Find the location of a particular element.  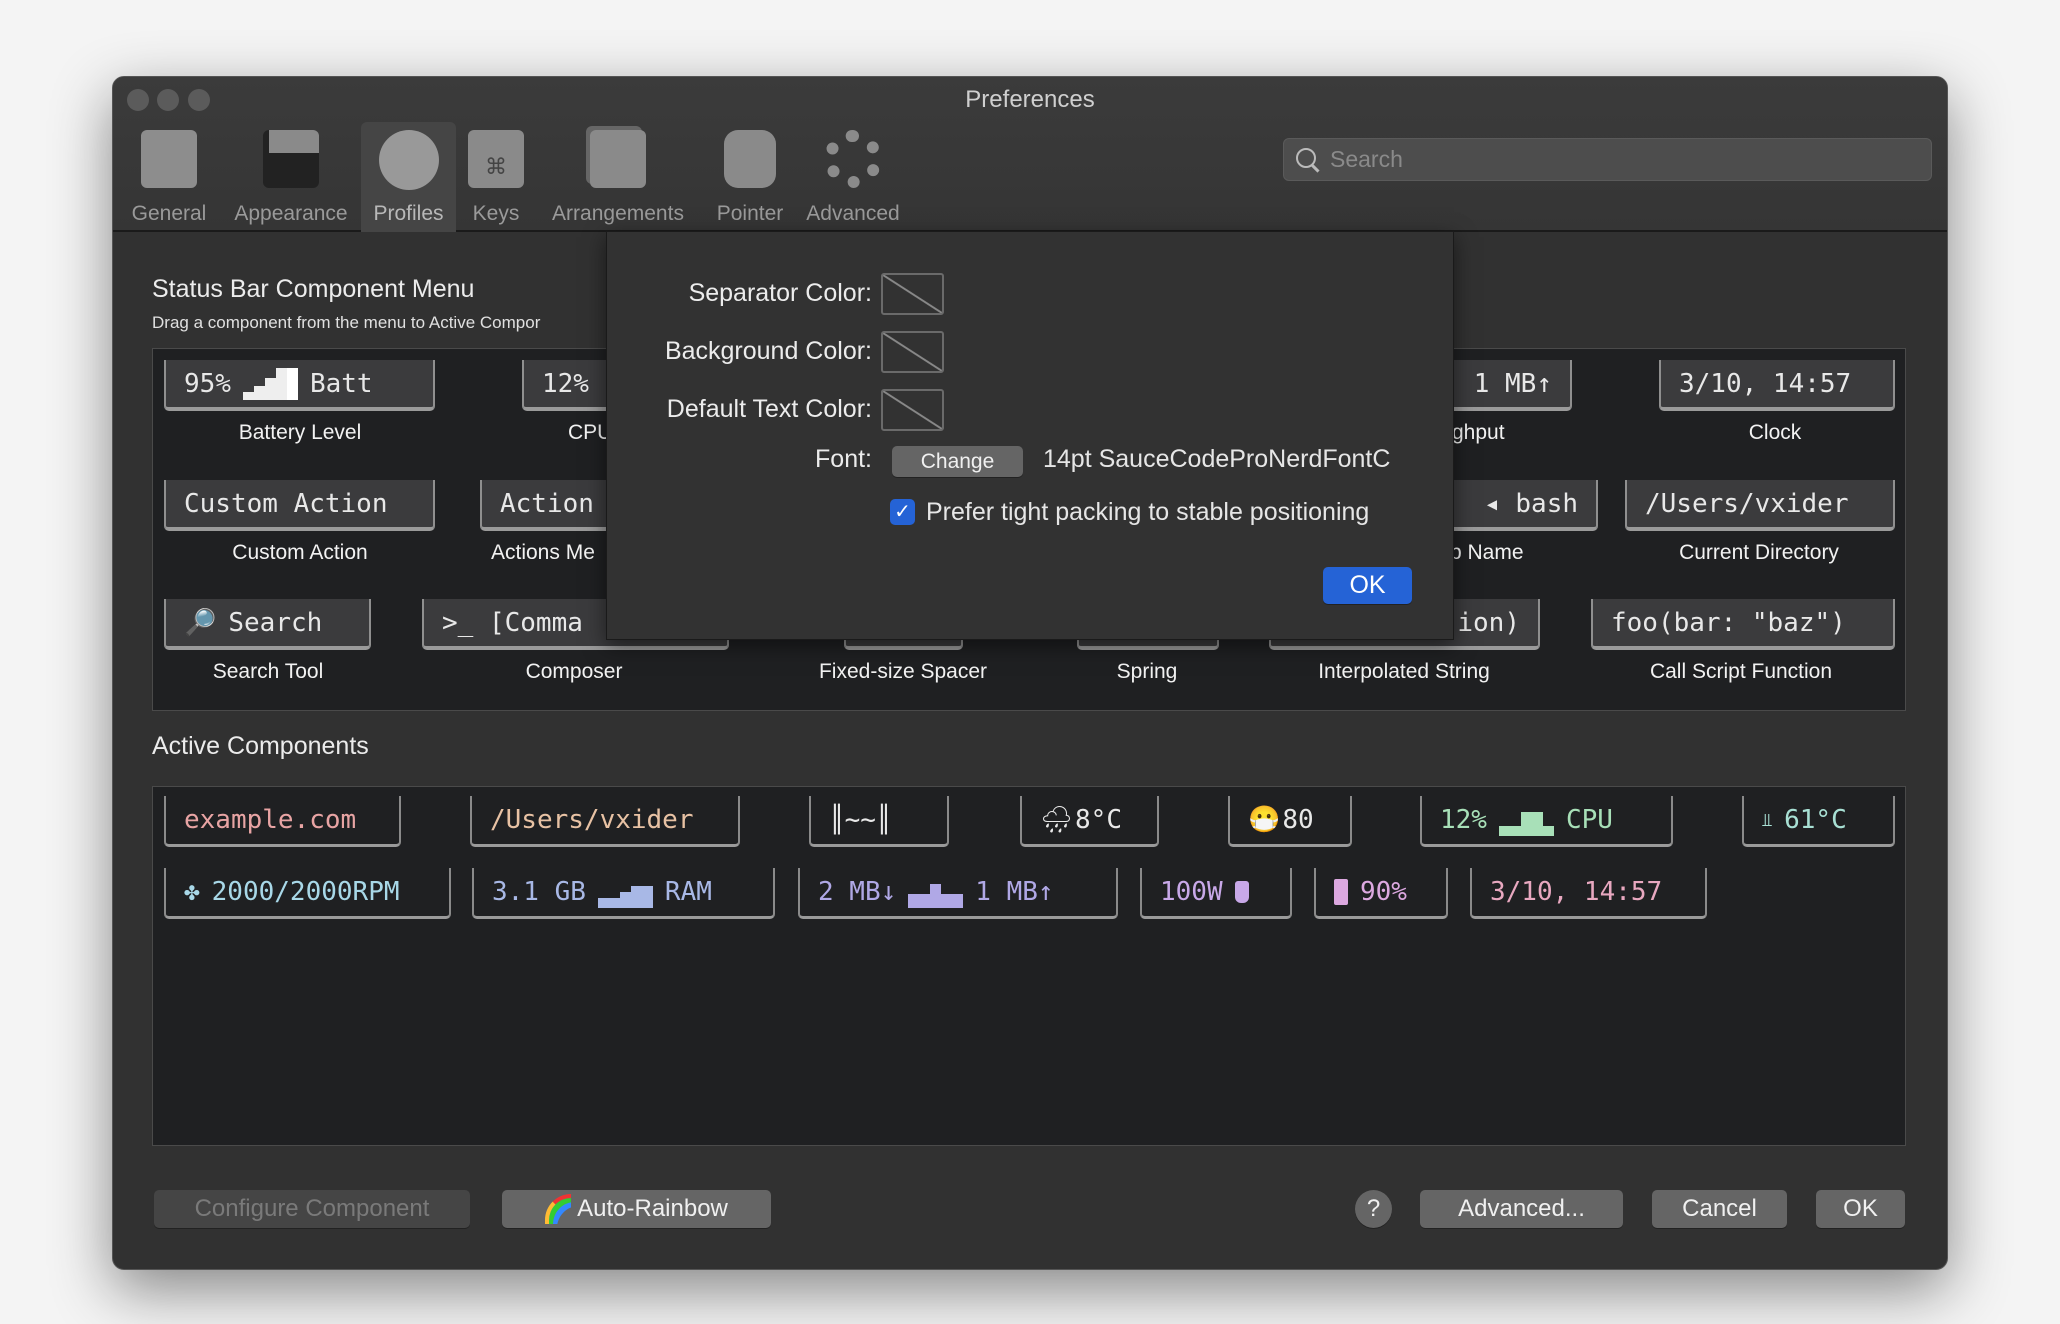

component-label: b Name is located at coordinates (1487, 552).